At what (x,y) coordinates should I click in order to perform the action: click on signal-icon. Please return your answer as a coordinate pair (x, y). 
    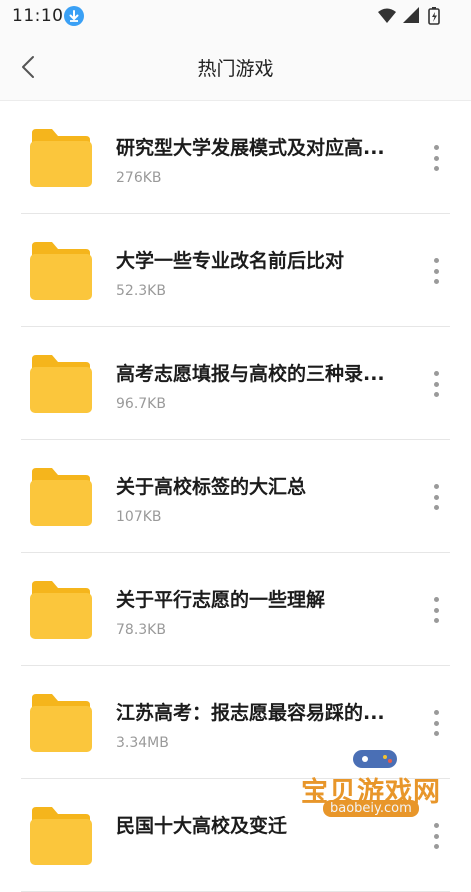
    Looking at the image, I should click on (411, 15).